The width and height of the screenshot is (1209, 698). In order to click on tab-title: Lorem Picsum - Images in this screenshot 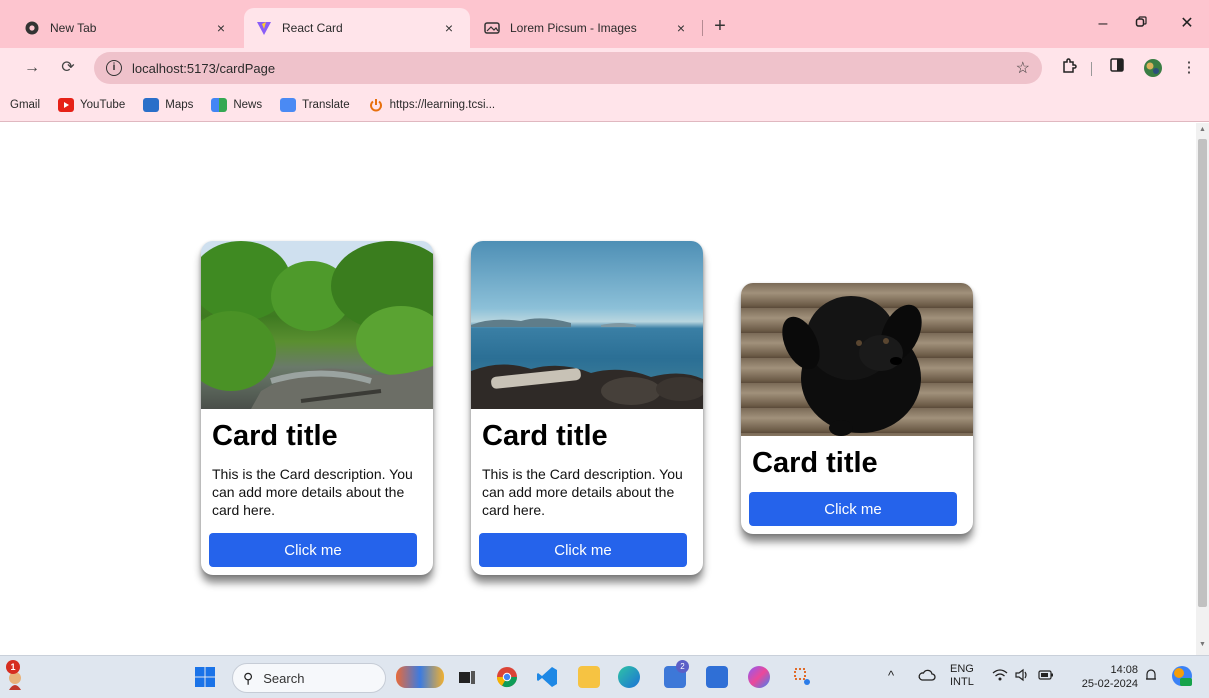, I will do `click(573, 28)`.